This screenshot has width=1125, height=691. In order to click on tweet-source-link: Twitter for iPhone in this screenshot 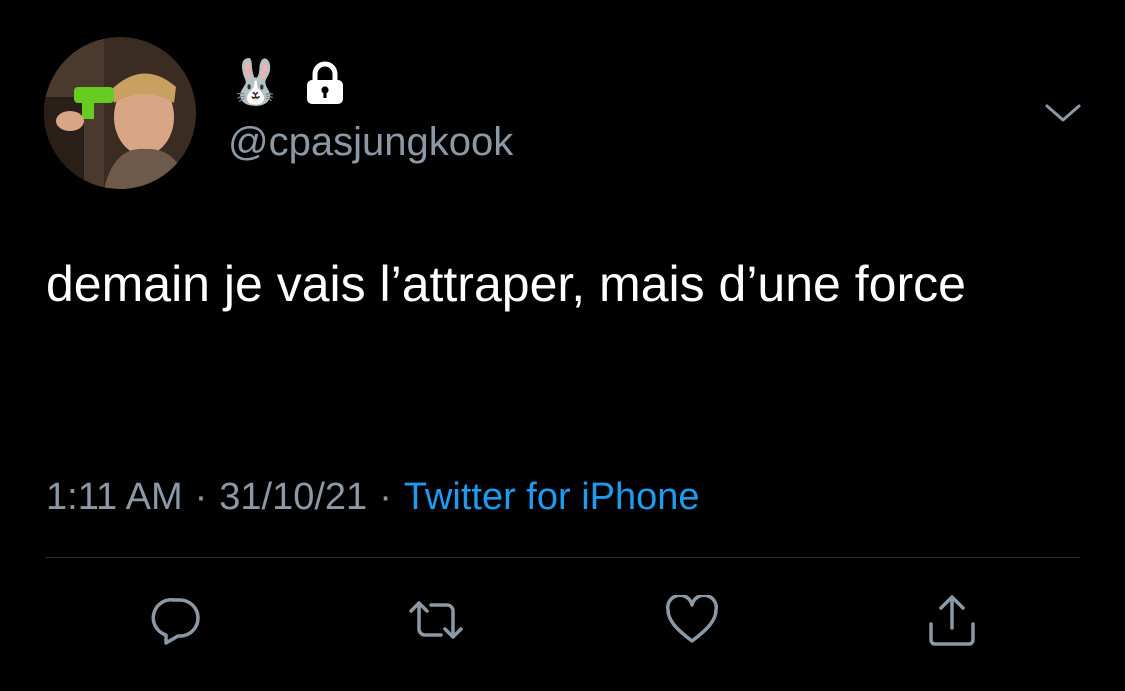, I will do `click(552, 497)`.